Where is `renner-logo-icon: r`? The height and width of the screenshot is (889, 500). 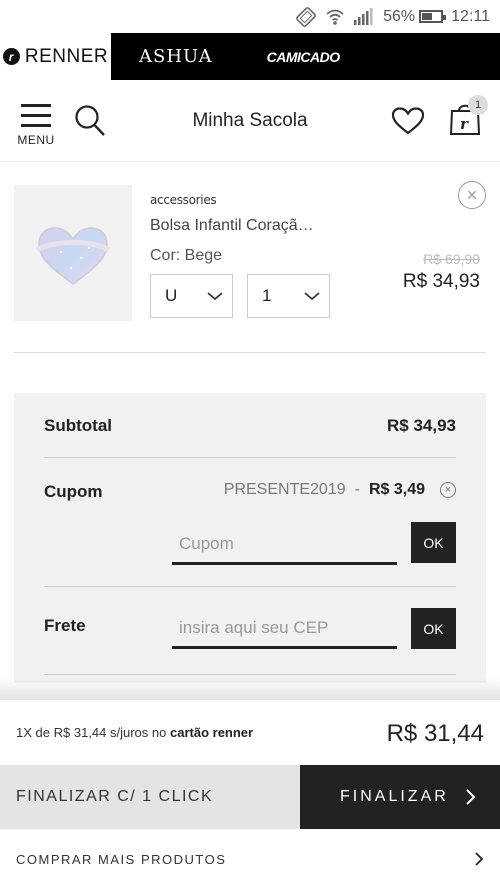 renner-logo-icon: r is located at coordinates (11, 56).